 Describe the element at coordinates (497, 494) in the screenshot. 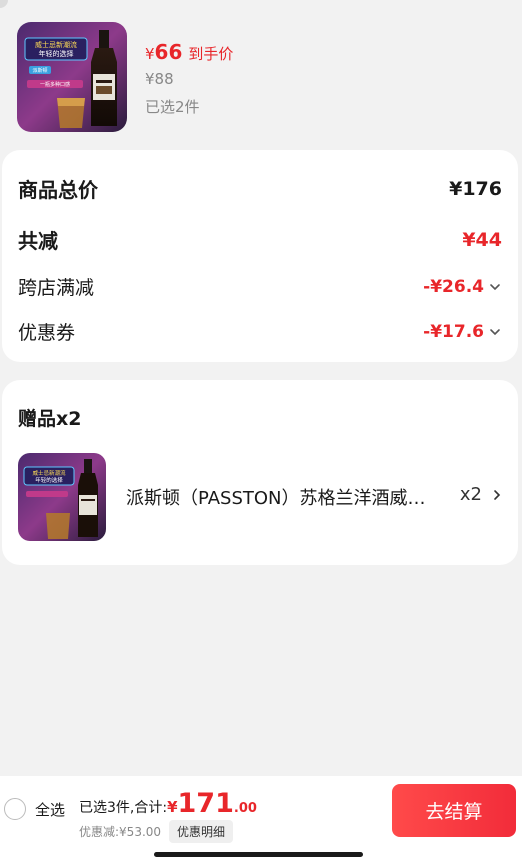

I see `chevron-right-icon` at that location.